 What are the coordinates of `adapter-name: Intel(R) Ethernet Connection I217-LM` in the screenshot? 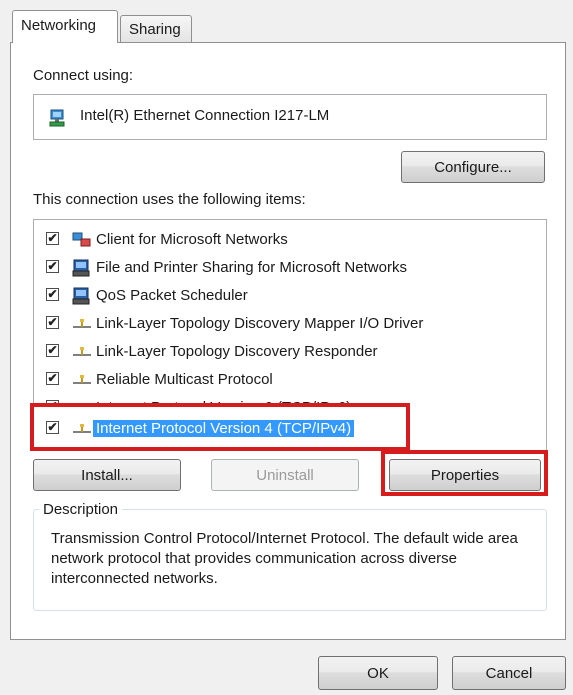 It's located at (205, 115).